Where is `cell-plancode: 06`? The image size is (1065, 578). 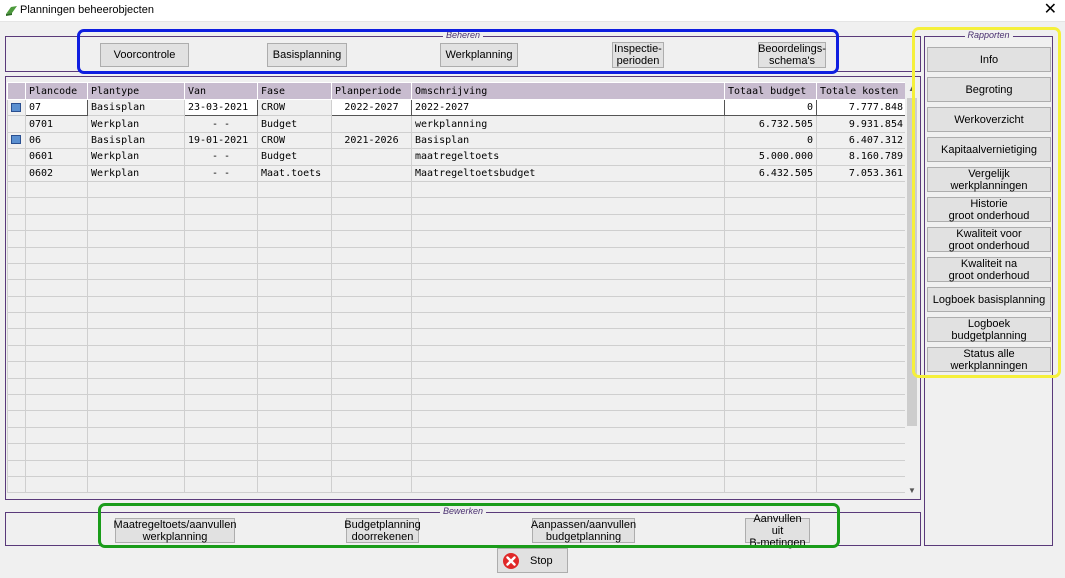 cell-plancode: 06 is located at coordinates (56, 140).